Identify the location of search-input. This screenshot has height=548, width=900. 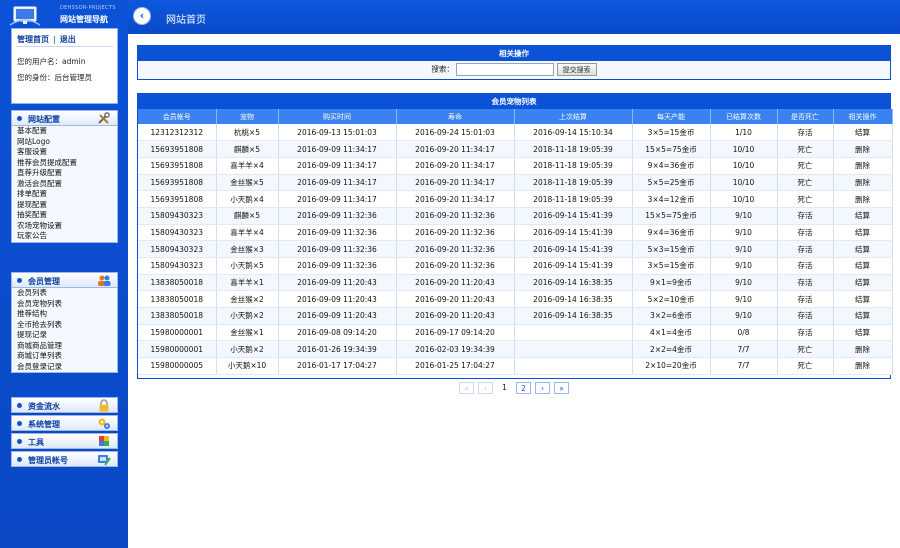
(505, 69).